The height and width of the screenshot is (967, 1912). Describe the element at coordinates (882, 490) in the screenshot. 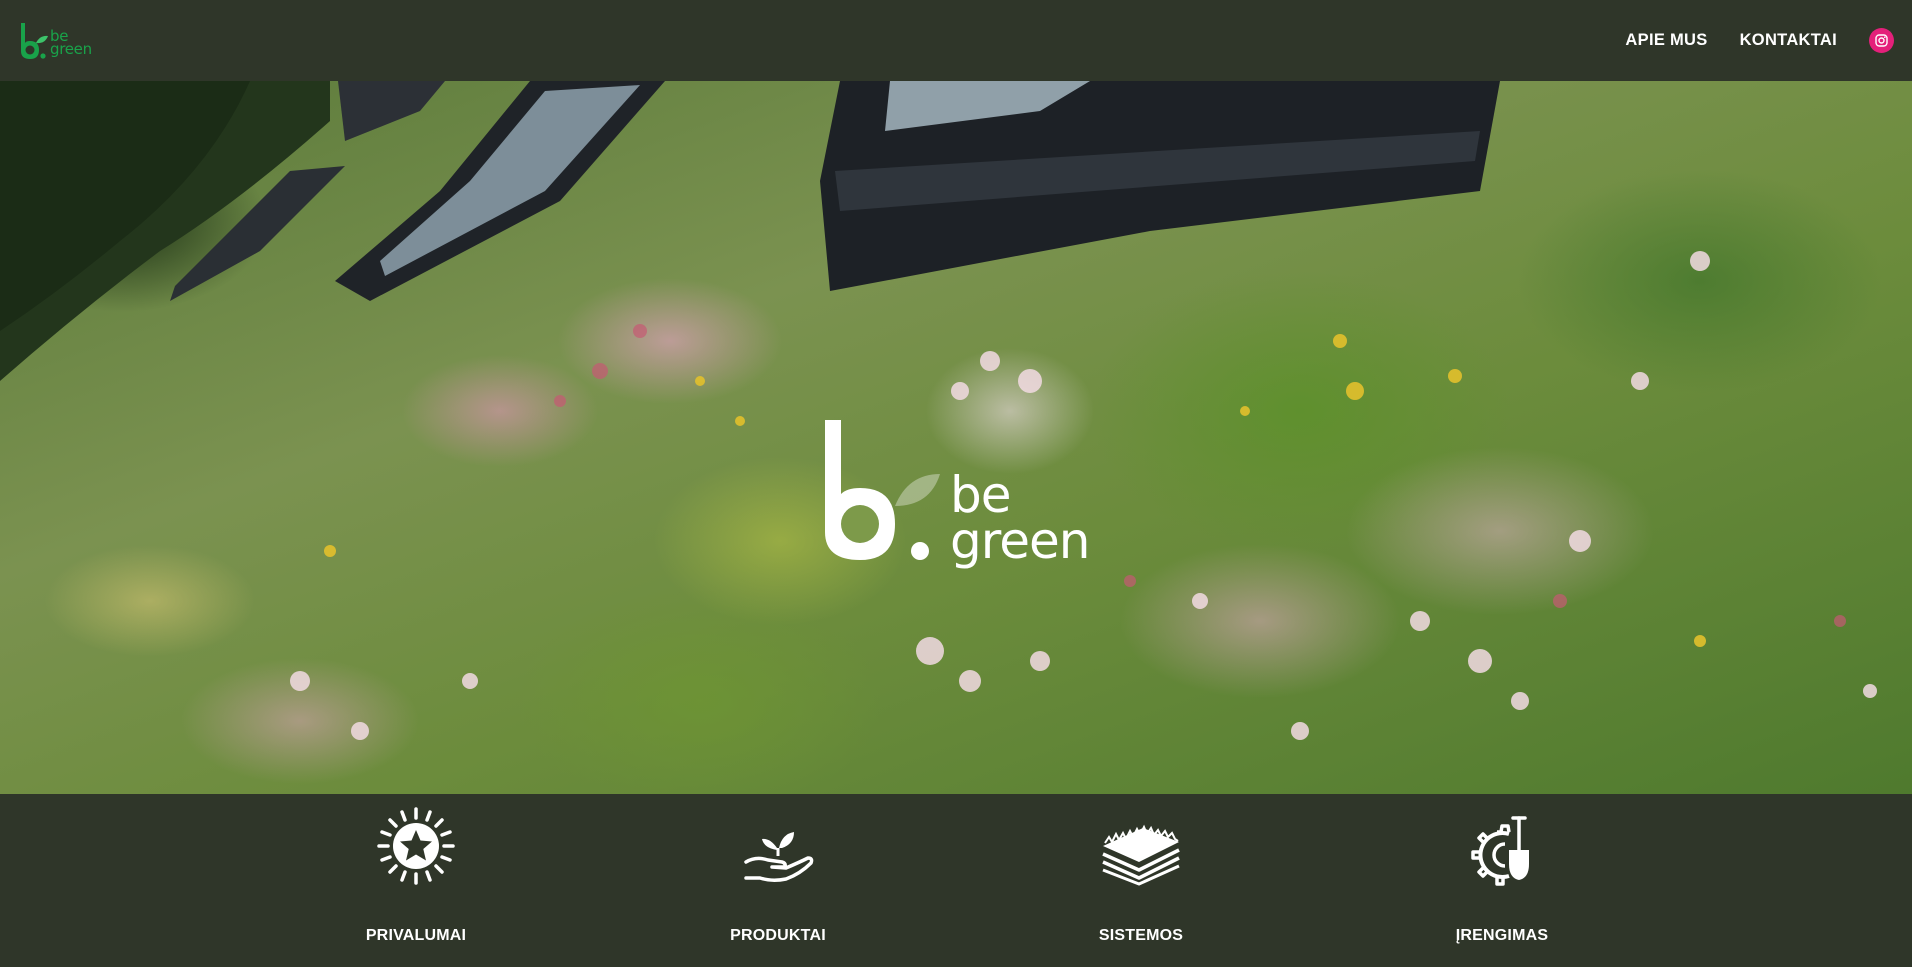

I see `hero-logo-b-icon` at that location.